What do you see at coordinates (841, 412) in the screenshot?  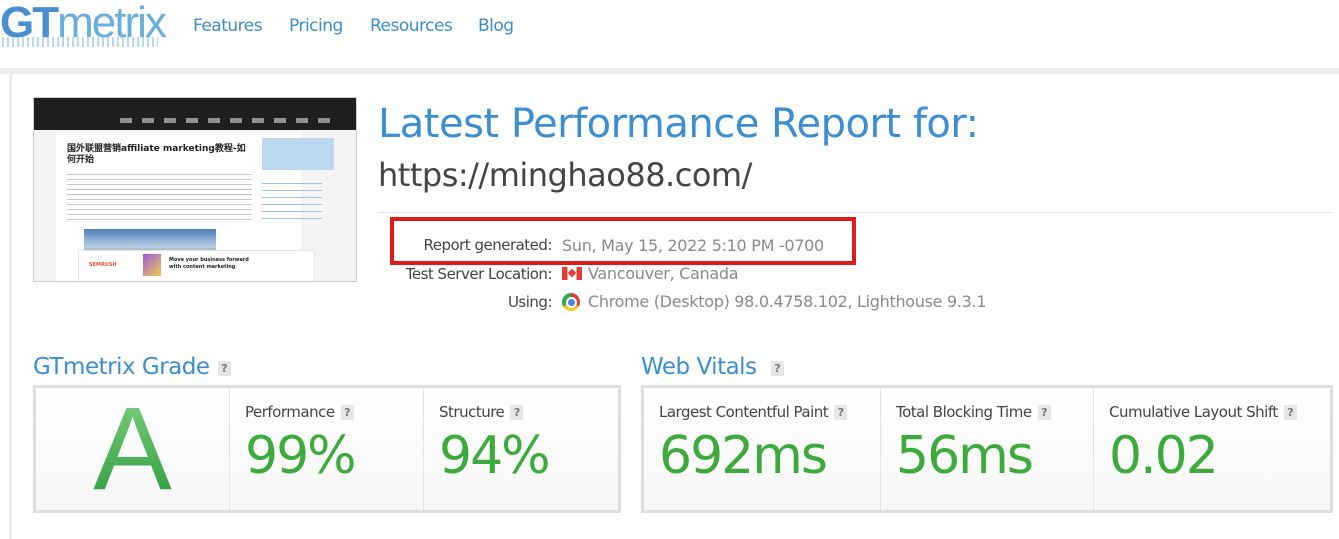 I see `lcp-help-icon: ?` at bounding box center [841, 412].